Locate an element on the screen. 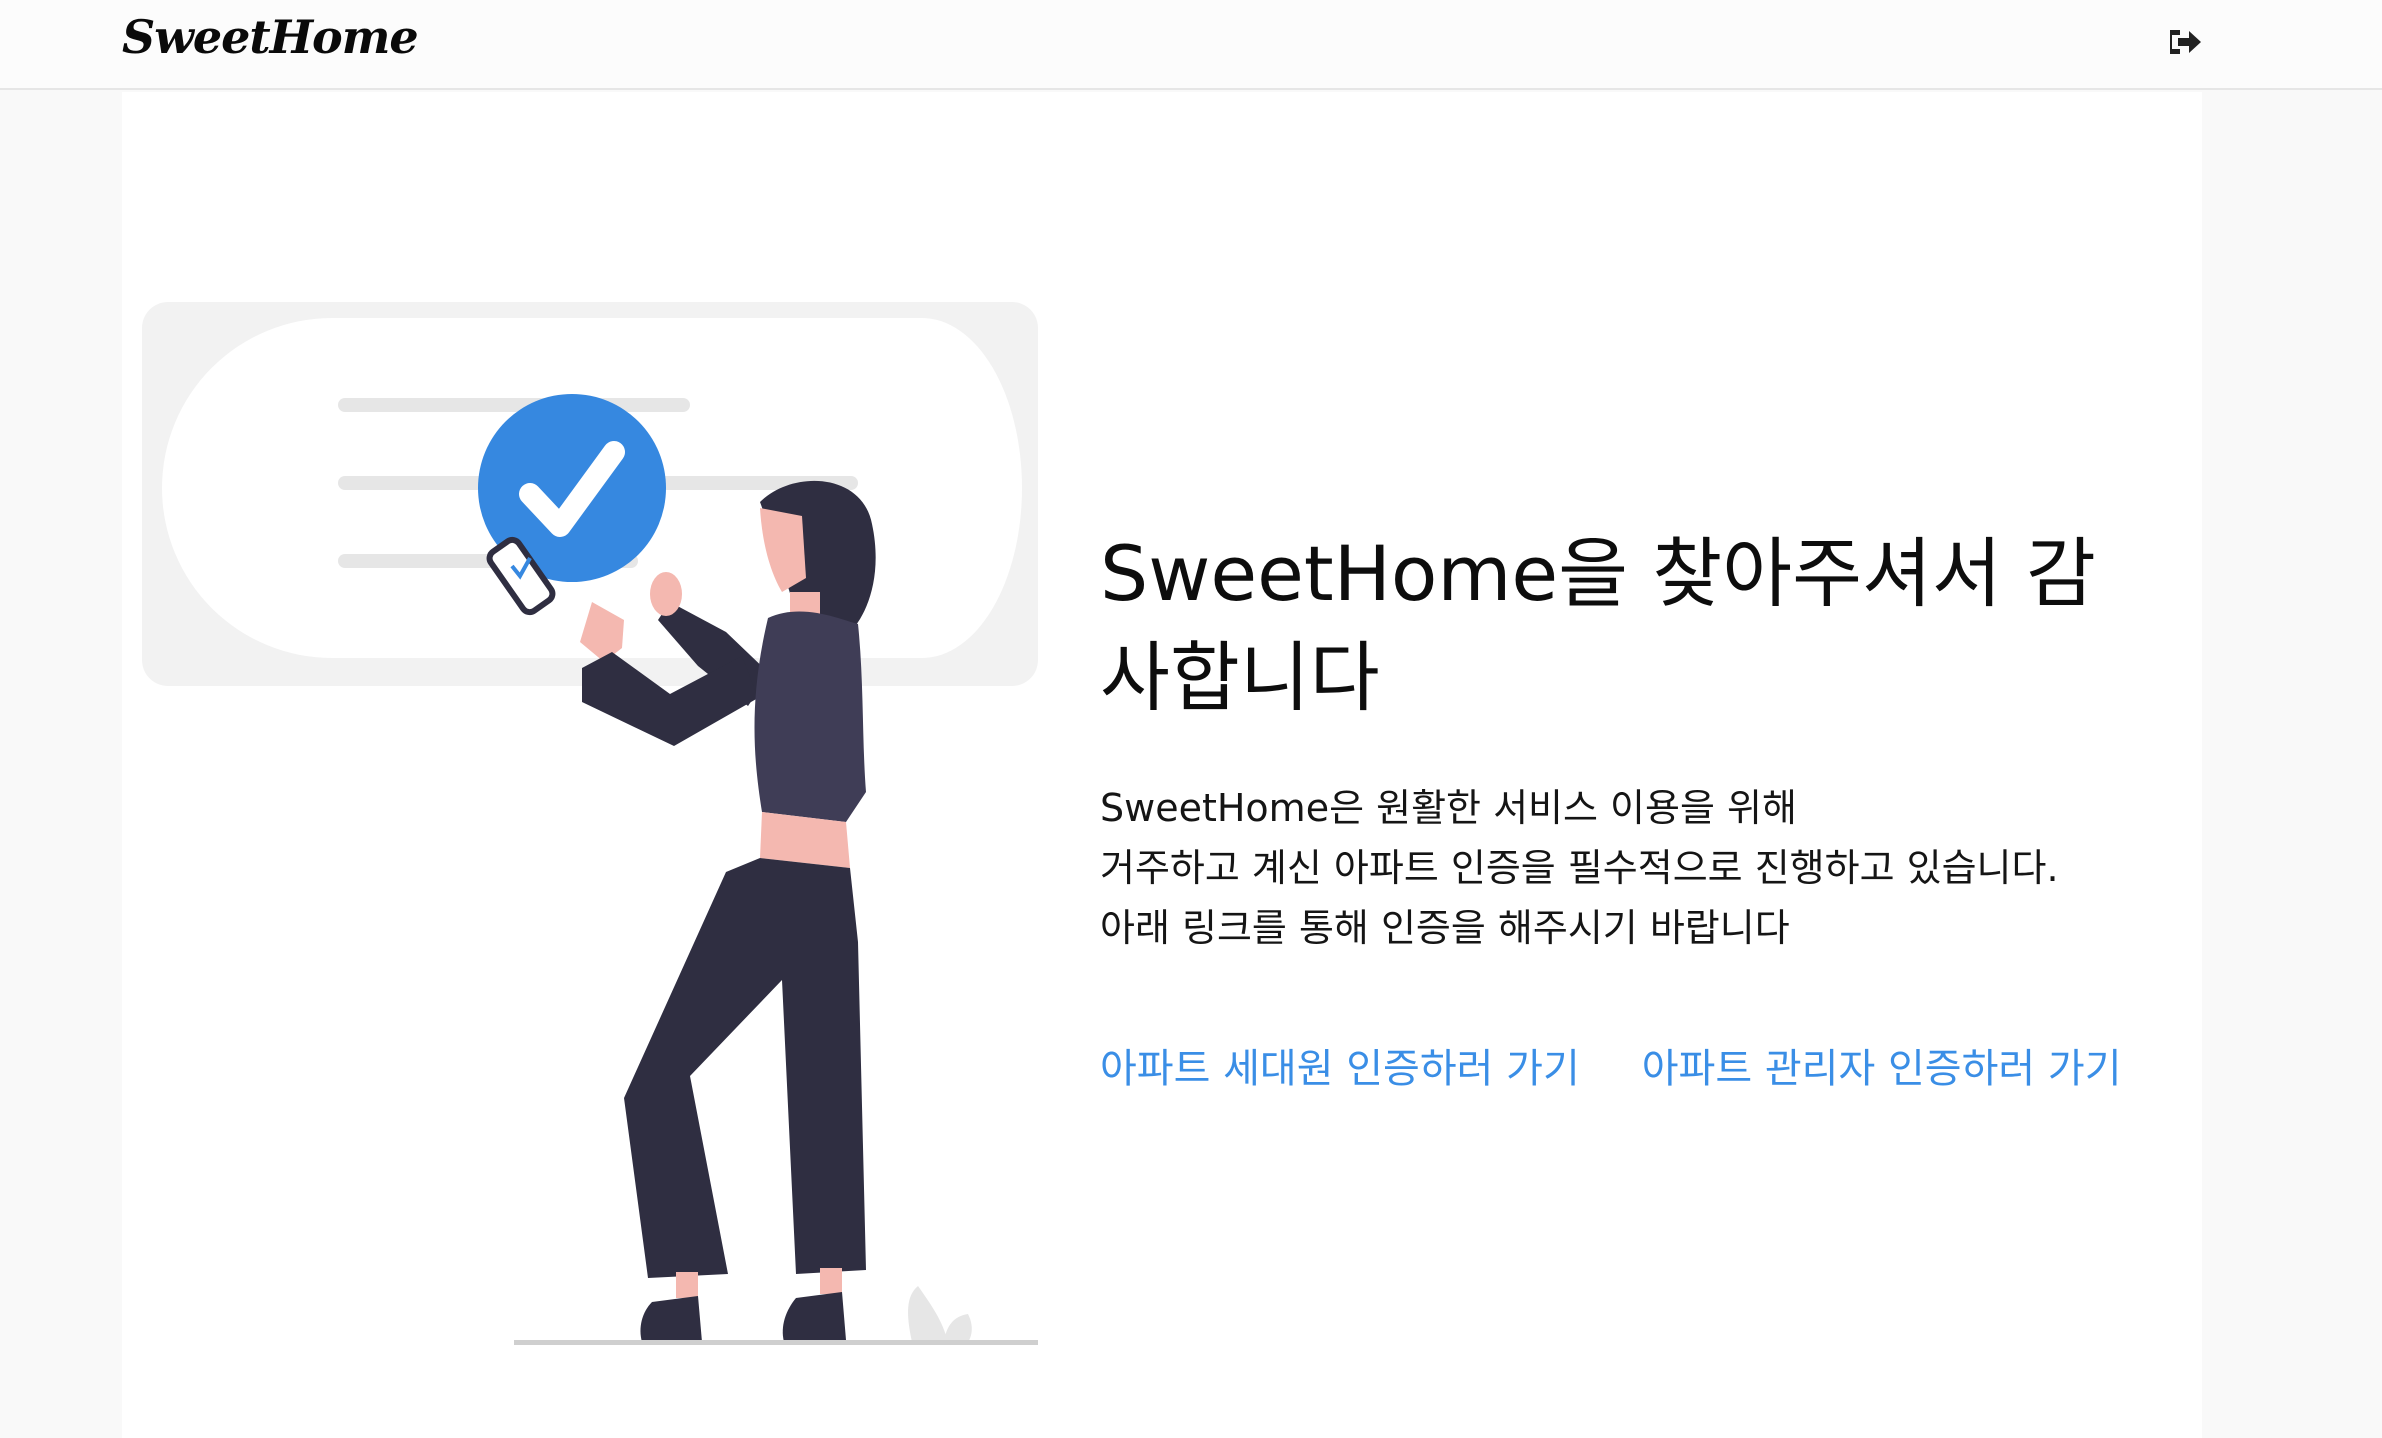  description-line: 아래 링크를 통해 인증을 해주시기 바랍니다 is located at coordinates (1445, 928).